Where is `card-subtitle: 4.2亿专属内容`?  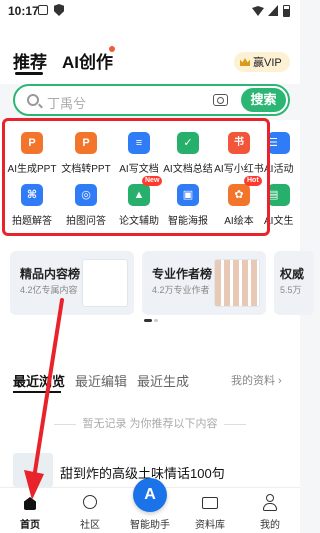
card-subtitle: 4.2亿专属内容 is located at coordinates (49, 290).